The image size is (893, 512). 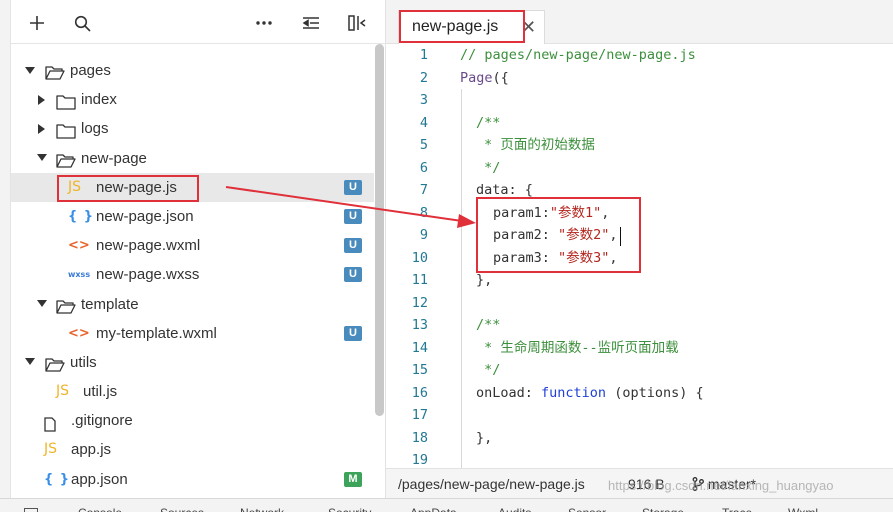 What do you see at coordinates (578, 55) in the screenshot?
I see `code-token: // pages/new-page/new-page.js` at bounding box center [578, 55].